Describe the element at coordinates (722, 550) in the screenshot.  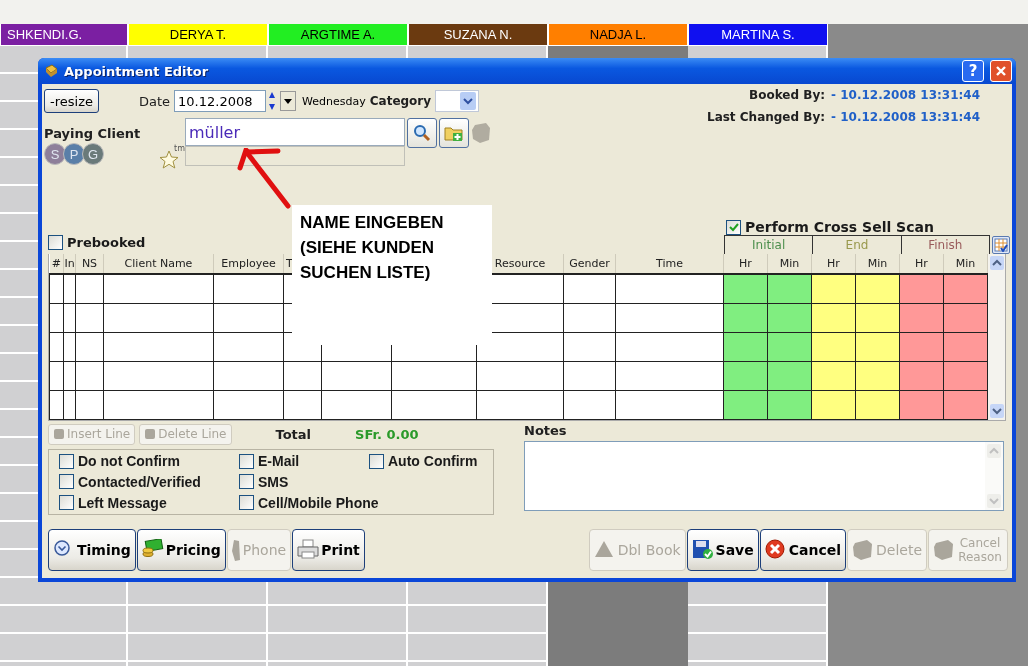
I see `action-button: Save` at that location.